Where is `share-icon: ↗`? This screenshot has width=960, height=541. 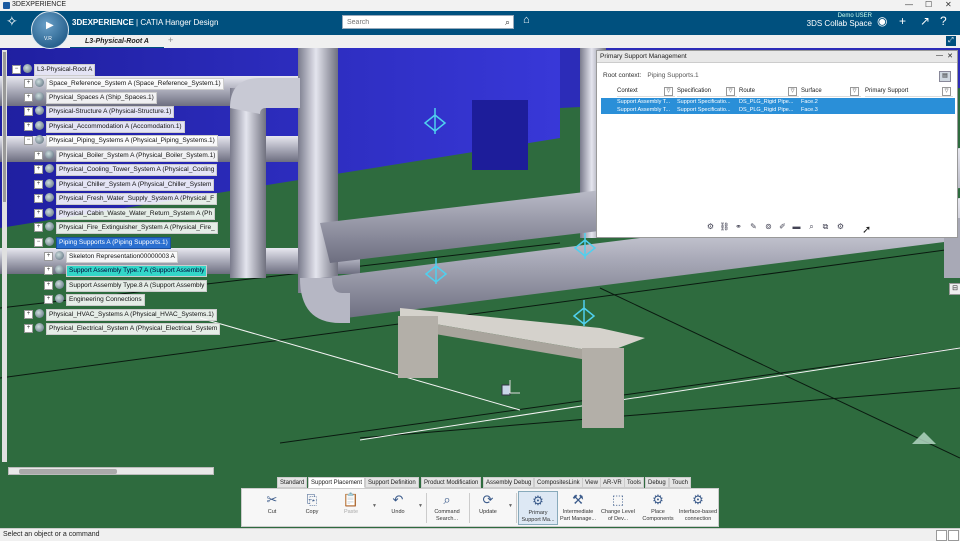
share-icon: ↗ is located at coordinates (925, 21).